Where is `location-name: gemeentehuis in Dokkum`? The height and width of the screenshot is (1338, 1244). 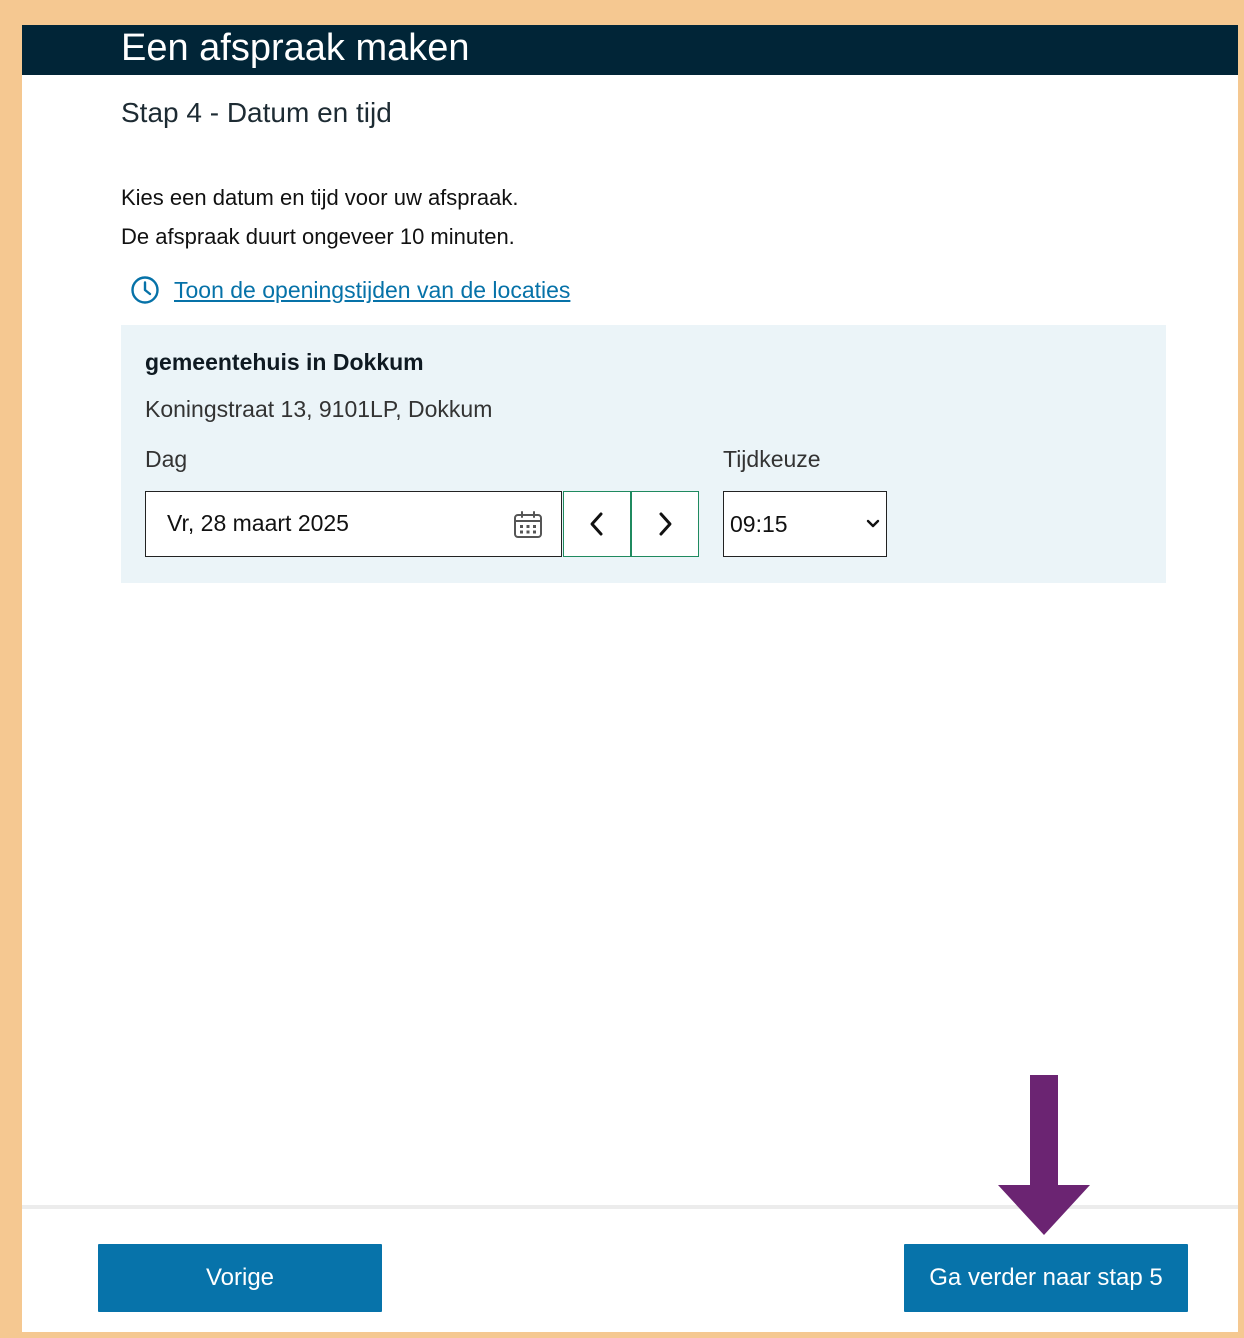 location-name: gemeentehuis in Dokkum is located at coordinates (284, 362).